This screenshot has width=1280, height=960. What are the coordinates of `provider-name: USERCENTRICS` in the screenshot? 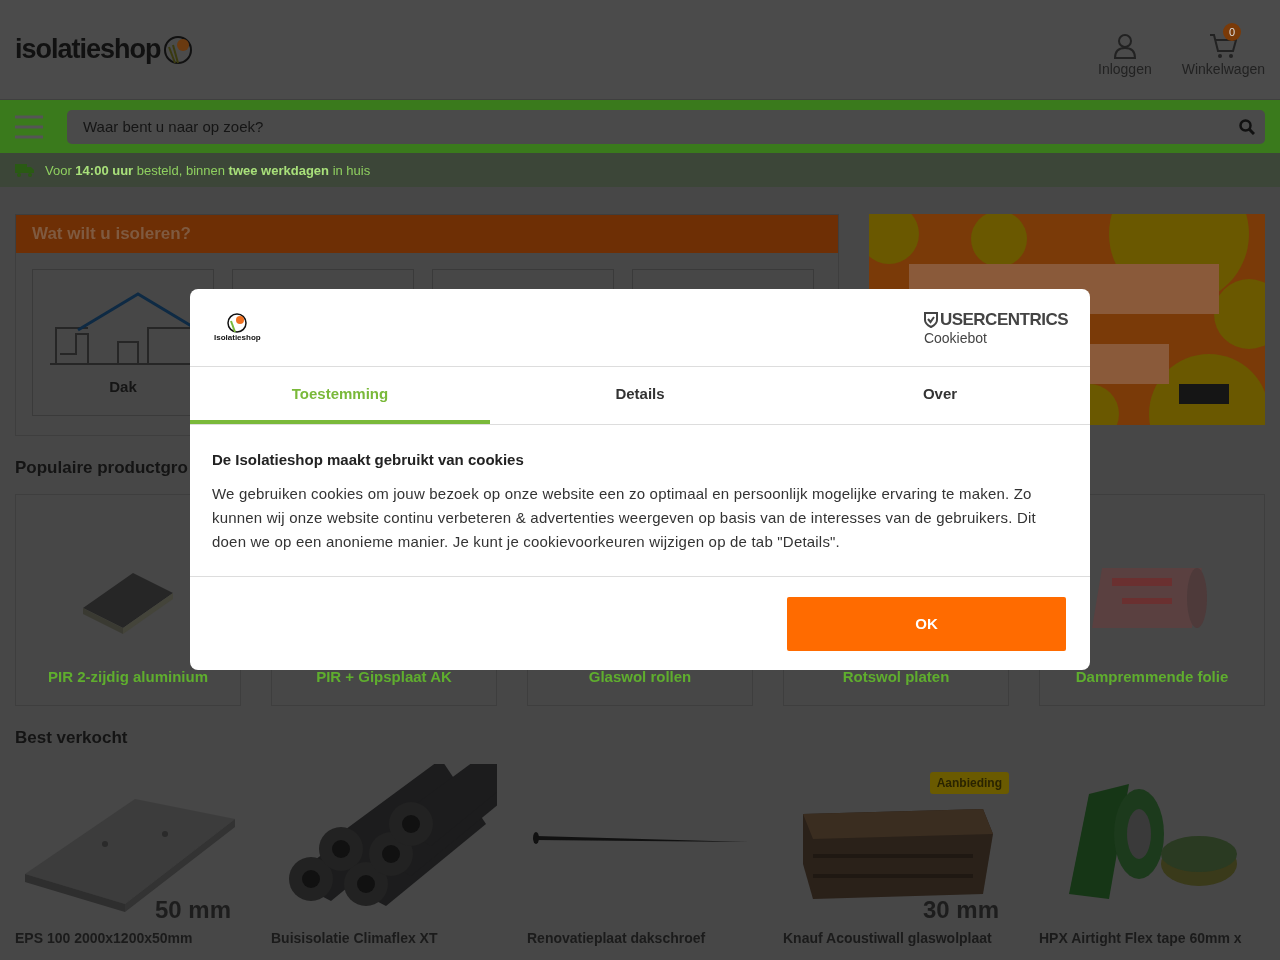 It's located at (995, 319).